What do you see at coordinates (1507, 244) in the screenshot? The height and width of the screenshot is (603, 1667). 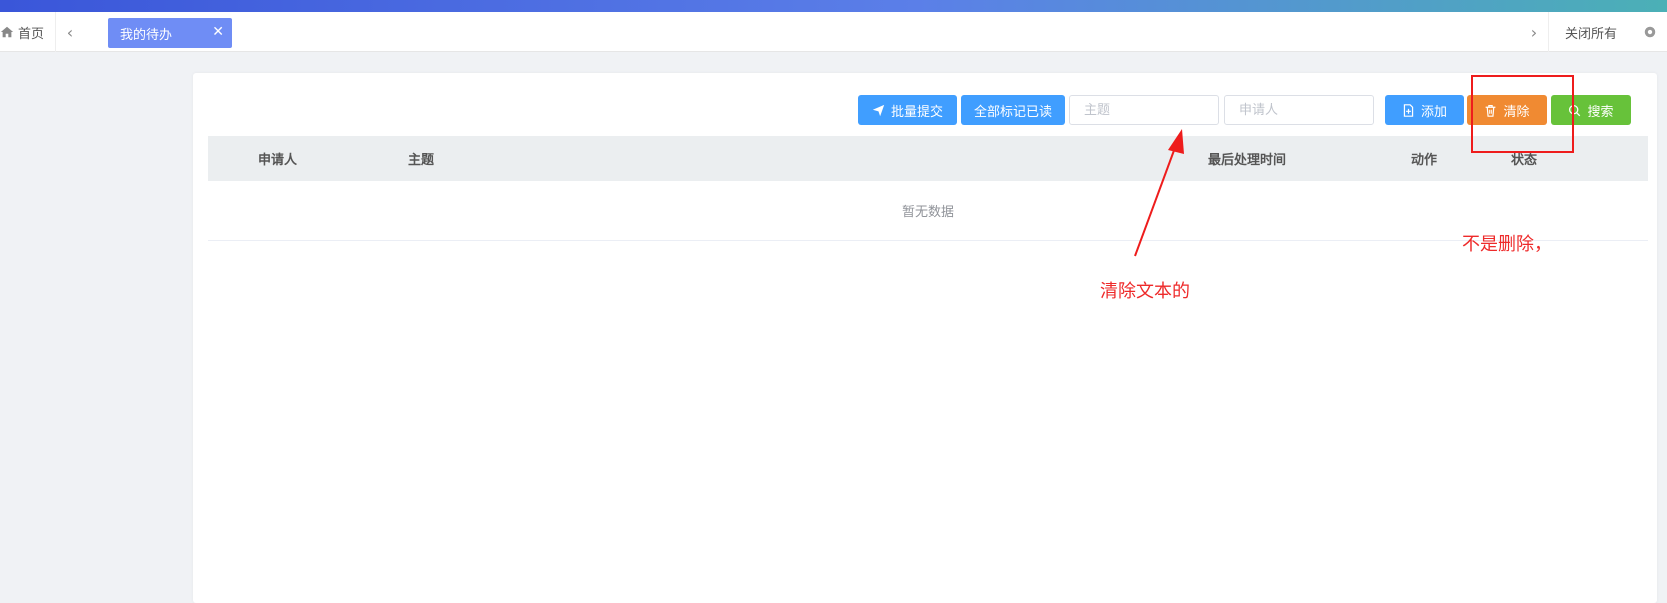 I see `annotation-not-delete: 不是删除，` at bounding box center [1507, 244].